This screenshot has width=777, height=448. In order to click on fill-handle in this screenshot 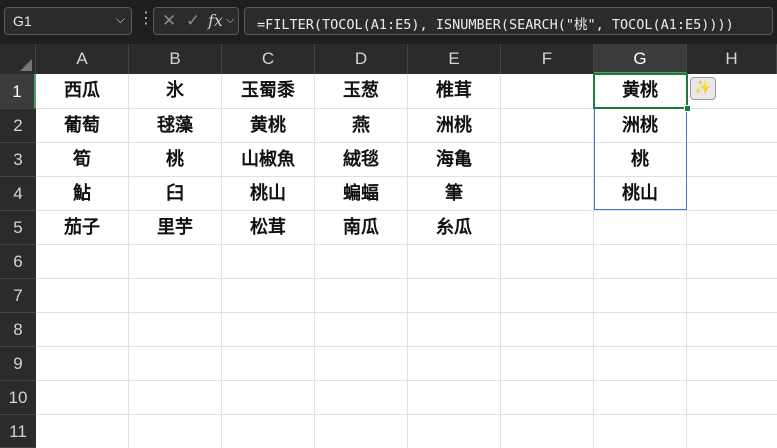, I will do `click(687, 108)`.